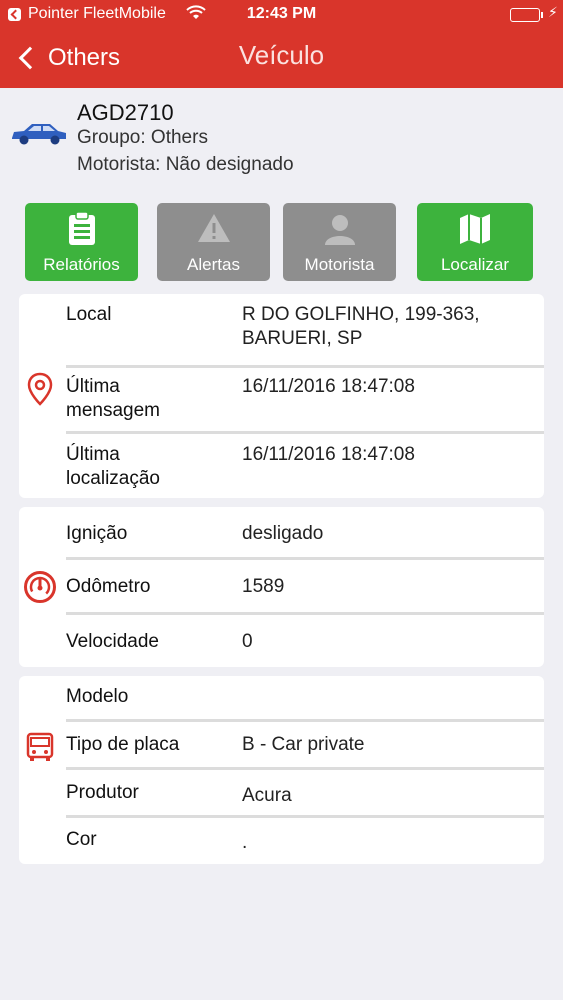 Image resolution: width=563 pixels, height=1000 pixels. Describe the element at coordinates (525, 15) in the screenshot. I see `battery-icon` at that location.